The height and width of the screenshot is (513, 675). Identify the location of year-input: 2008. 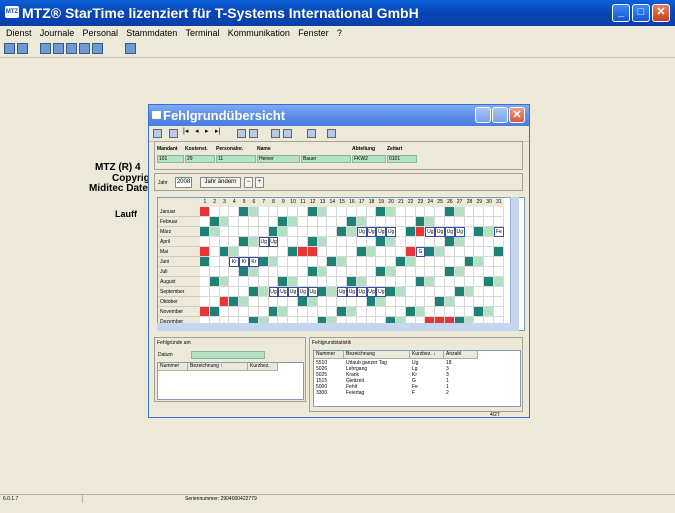
(183, 182).